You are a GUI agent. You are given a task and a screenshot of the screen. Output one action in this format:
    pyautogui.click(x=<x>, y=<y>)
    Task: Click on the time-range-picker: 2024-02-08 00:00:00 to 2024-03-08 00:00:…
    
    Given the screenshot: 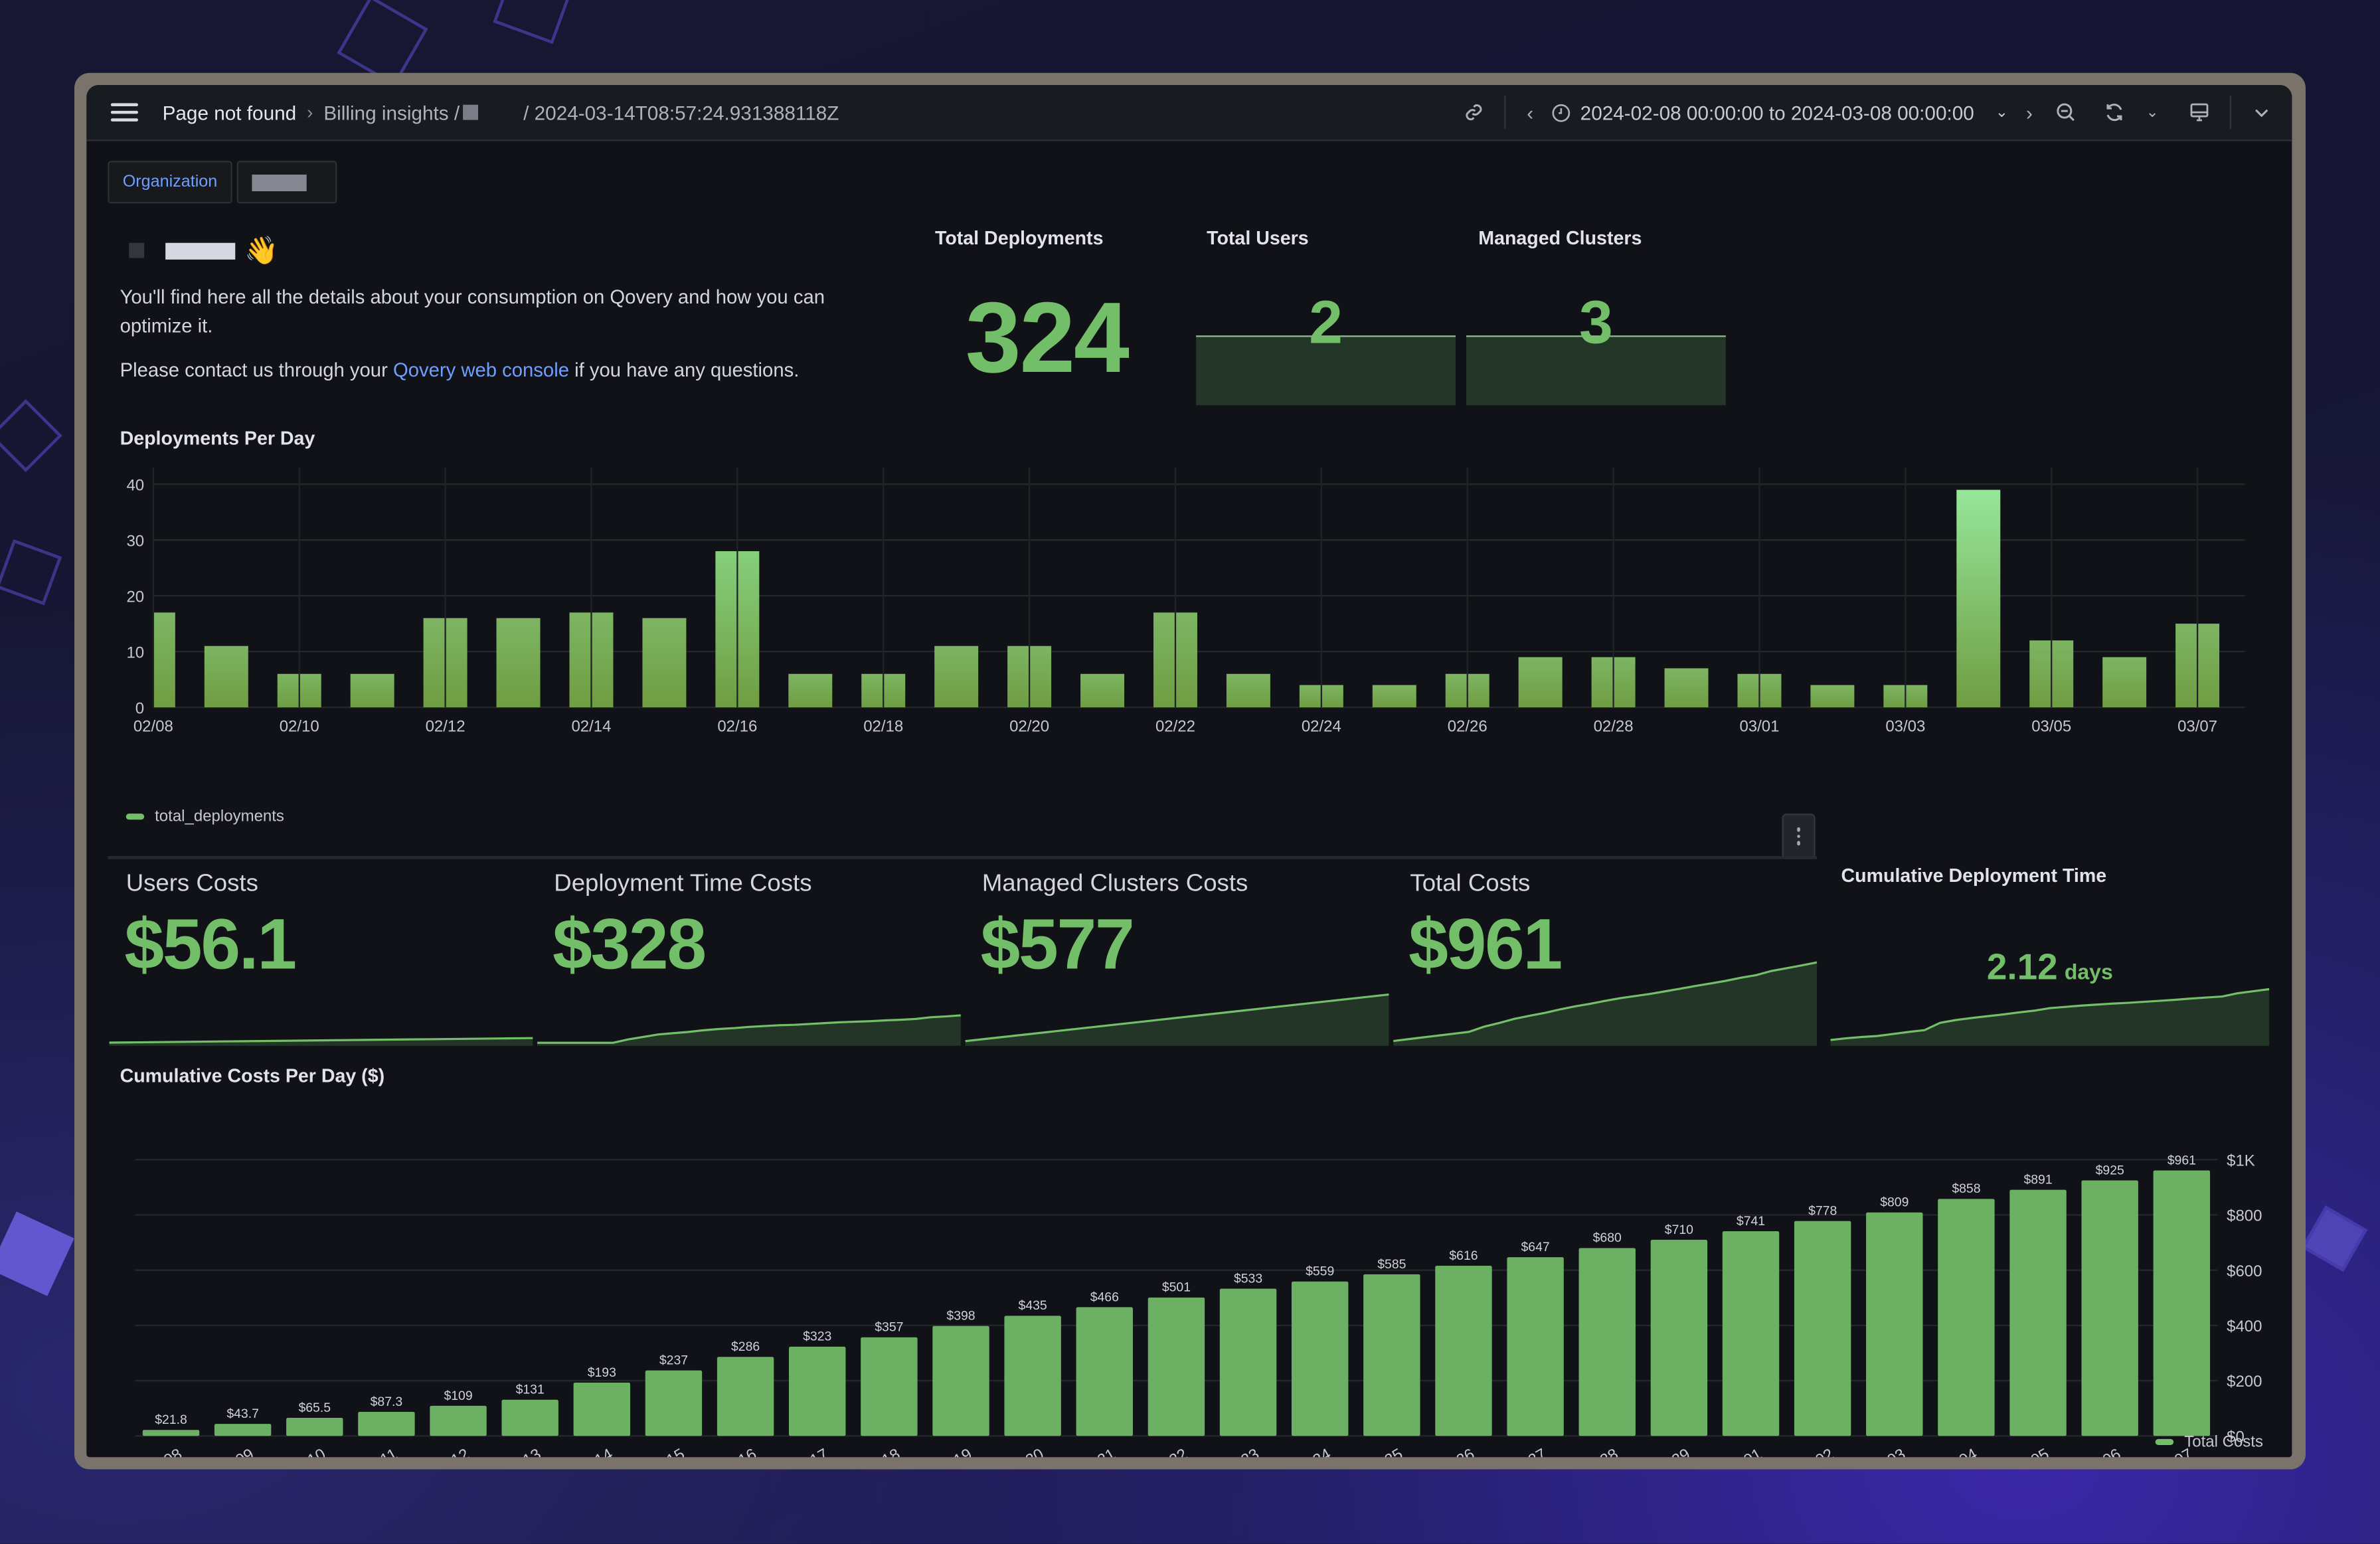 What is the action you would take?
    pyautogui.click(x=1779, y=112)
    